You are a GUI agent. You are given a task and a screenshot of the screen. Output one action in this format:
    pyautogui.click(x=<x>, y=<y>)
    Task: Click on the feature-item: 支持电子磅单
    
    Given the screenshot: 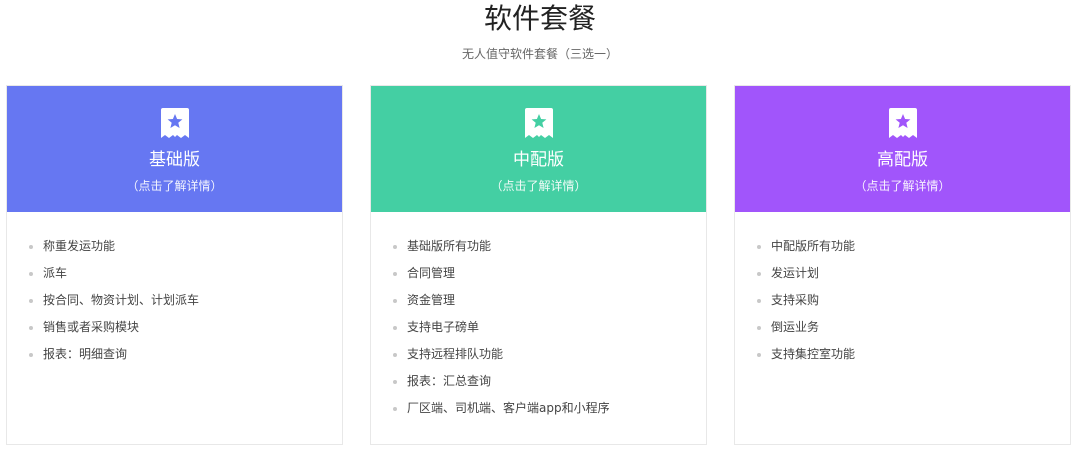 What is the action you would take?
    pyautogui.click(x=549, y=327)
    